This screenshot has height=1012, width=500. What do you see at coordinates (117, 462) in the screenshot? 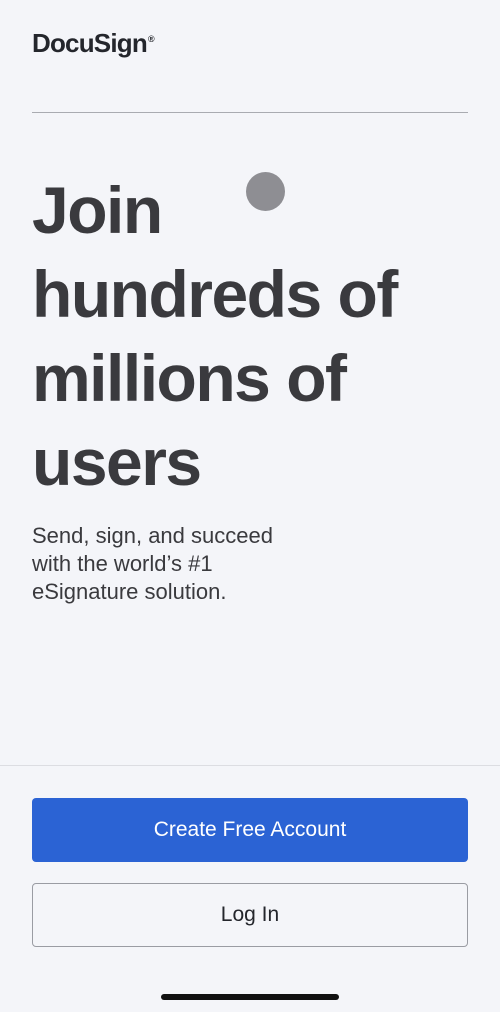
I see `headline-line: users` at bounding box center [117, 462].